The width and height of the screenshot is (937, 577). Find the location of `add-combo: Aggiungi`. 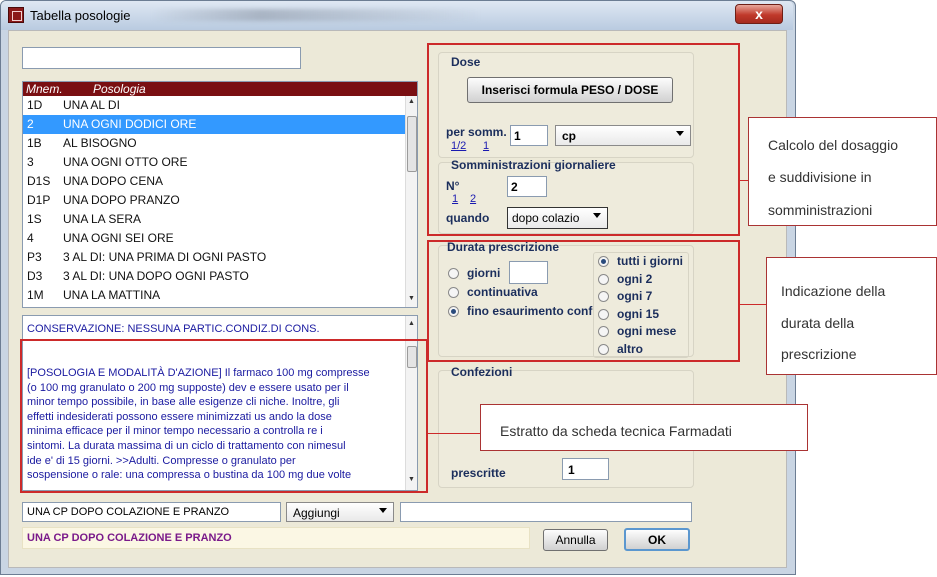

add-combo: Aggiungi is located at coordinates (340, 512).